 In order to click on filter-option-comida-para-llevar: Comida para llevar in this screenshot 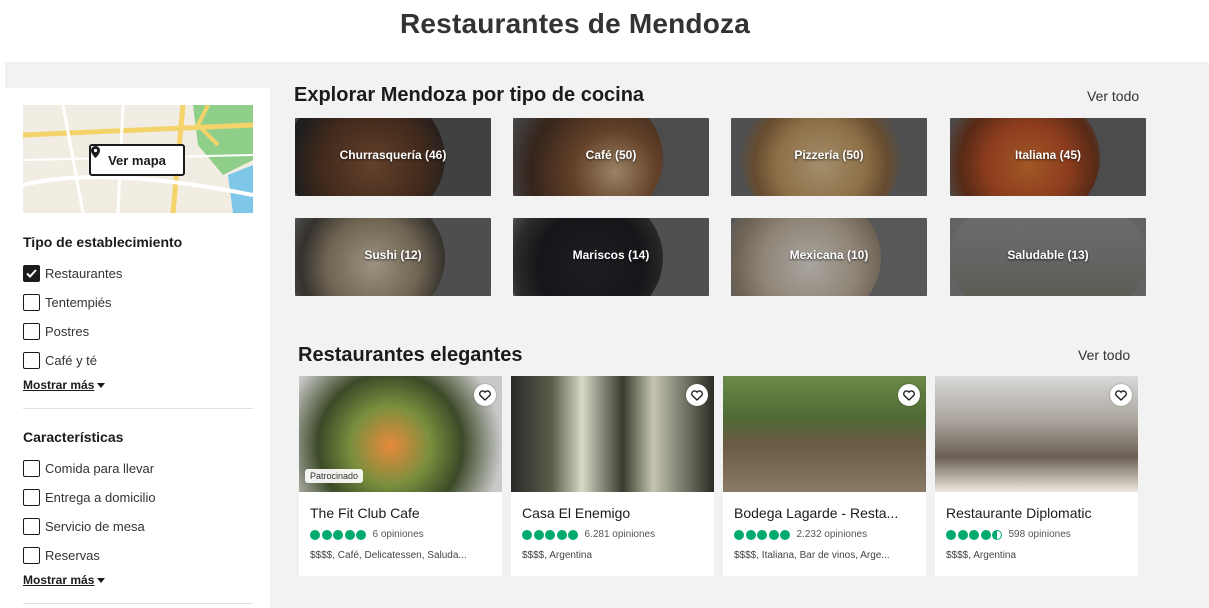, I will do `click(143, 468)`.